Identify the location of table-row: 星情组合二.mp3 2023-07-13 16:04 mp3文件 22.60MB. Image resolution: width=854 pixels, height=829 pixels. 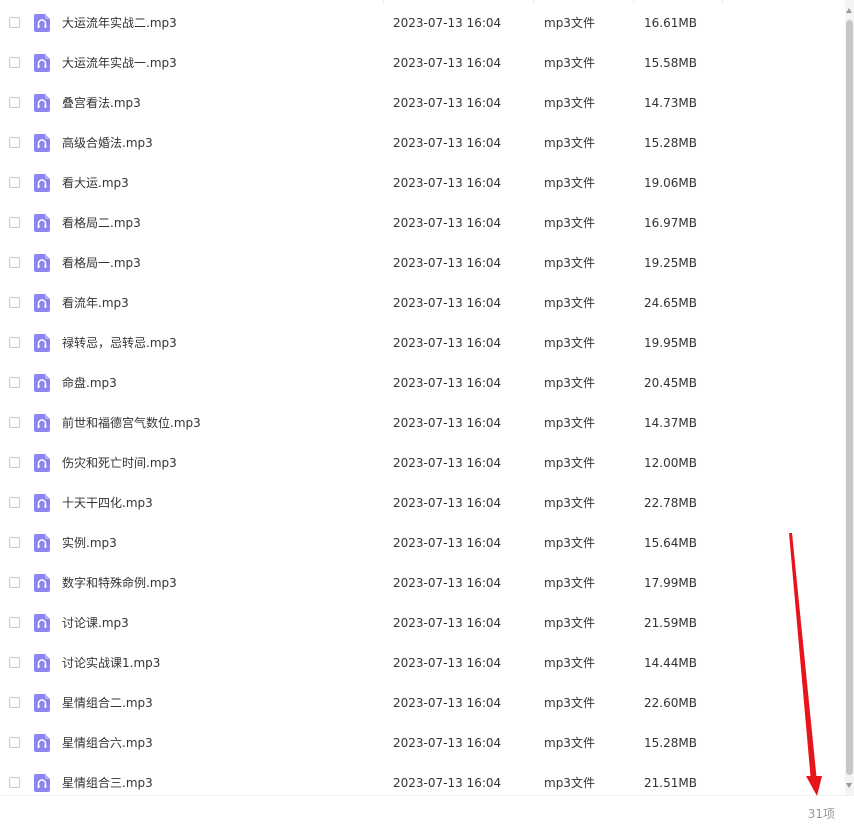
(422, 703).